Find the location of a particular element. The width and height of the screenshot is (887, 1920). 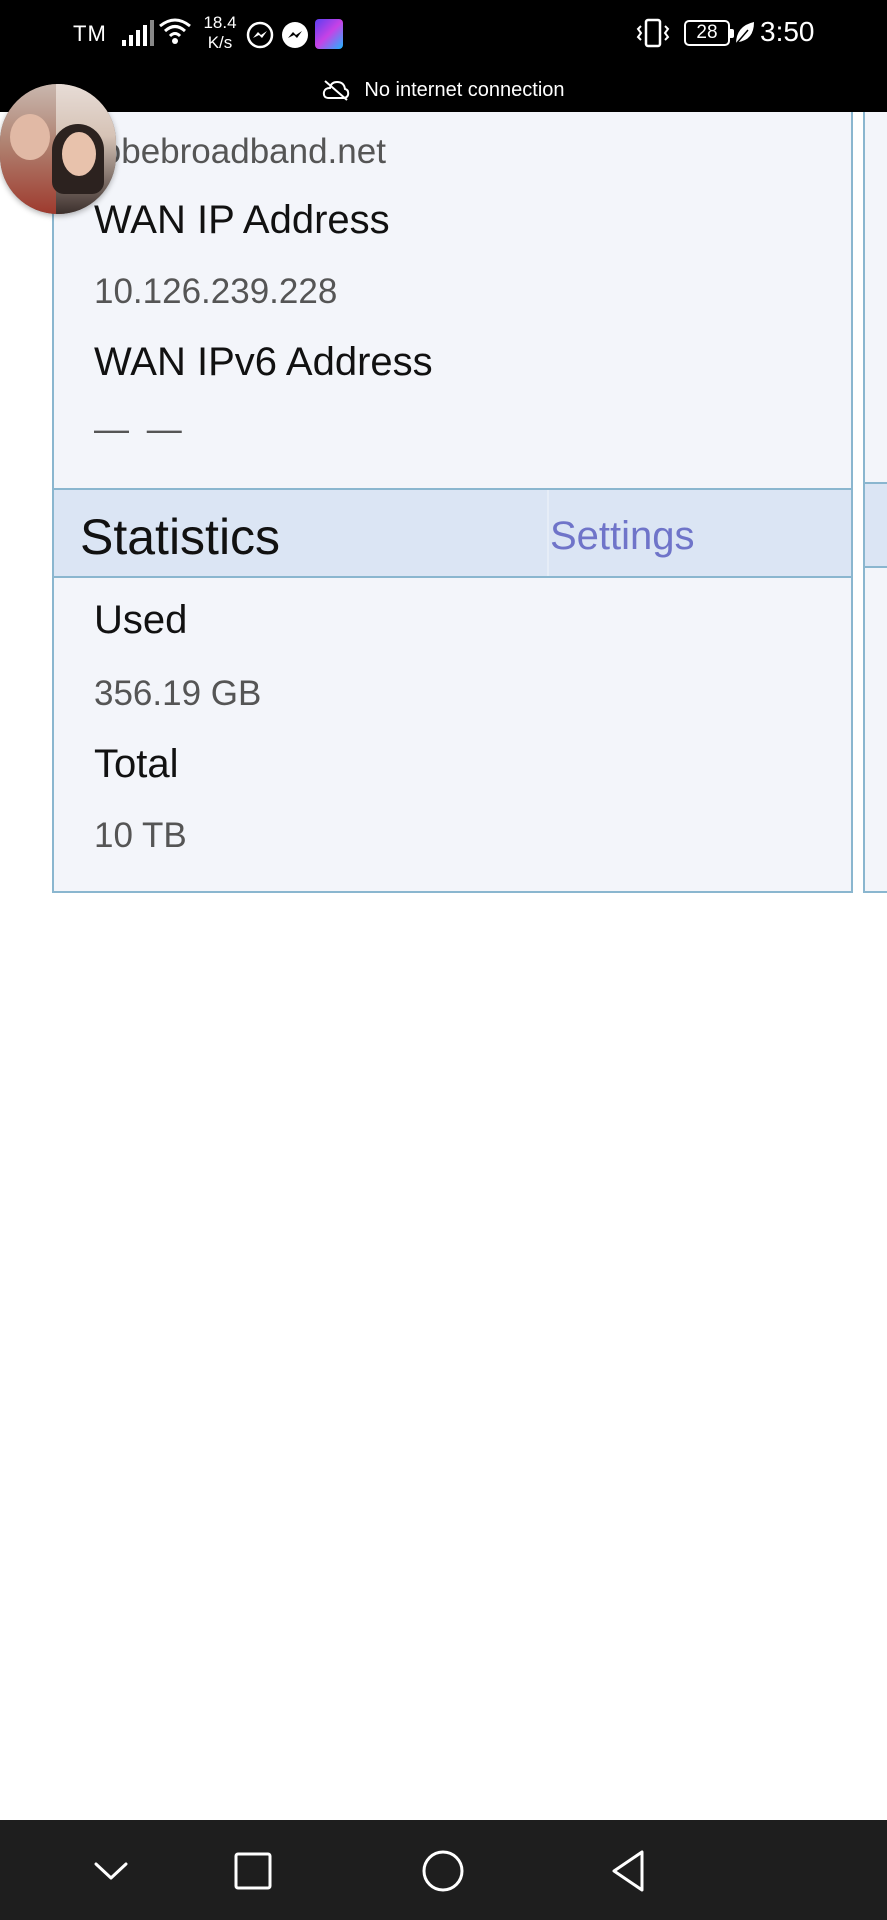

adjacent-card-edge is located at coordinates (875, 502).